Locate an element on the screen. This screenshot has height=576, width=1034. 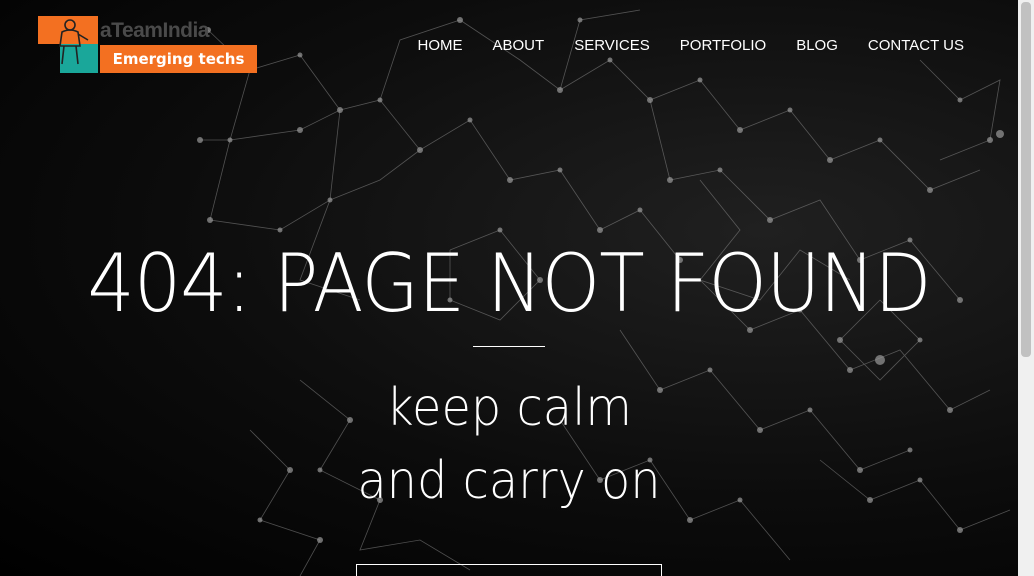
hero-button is located at coordinates (509, 570).